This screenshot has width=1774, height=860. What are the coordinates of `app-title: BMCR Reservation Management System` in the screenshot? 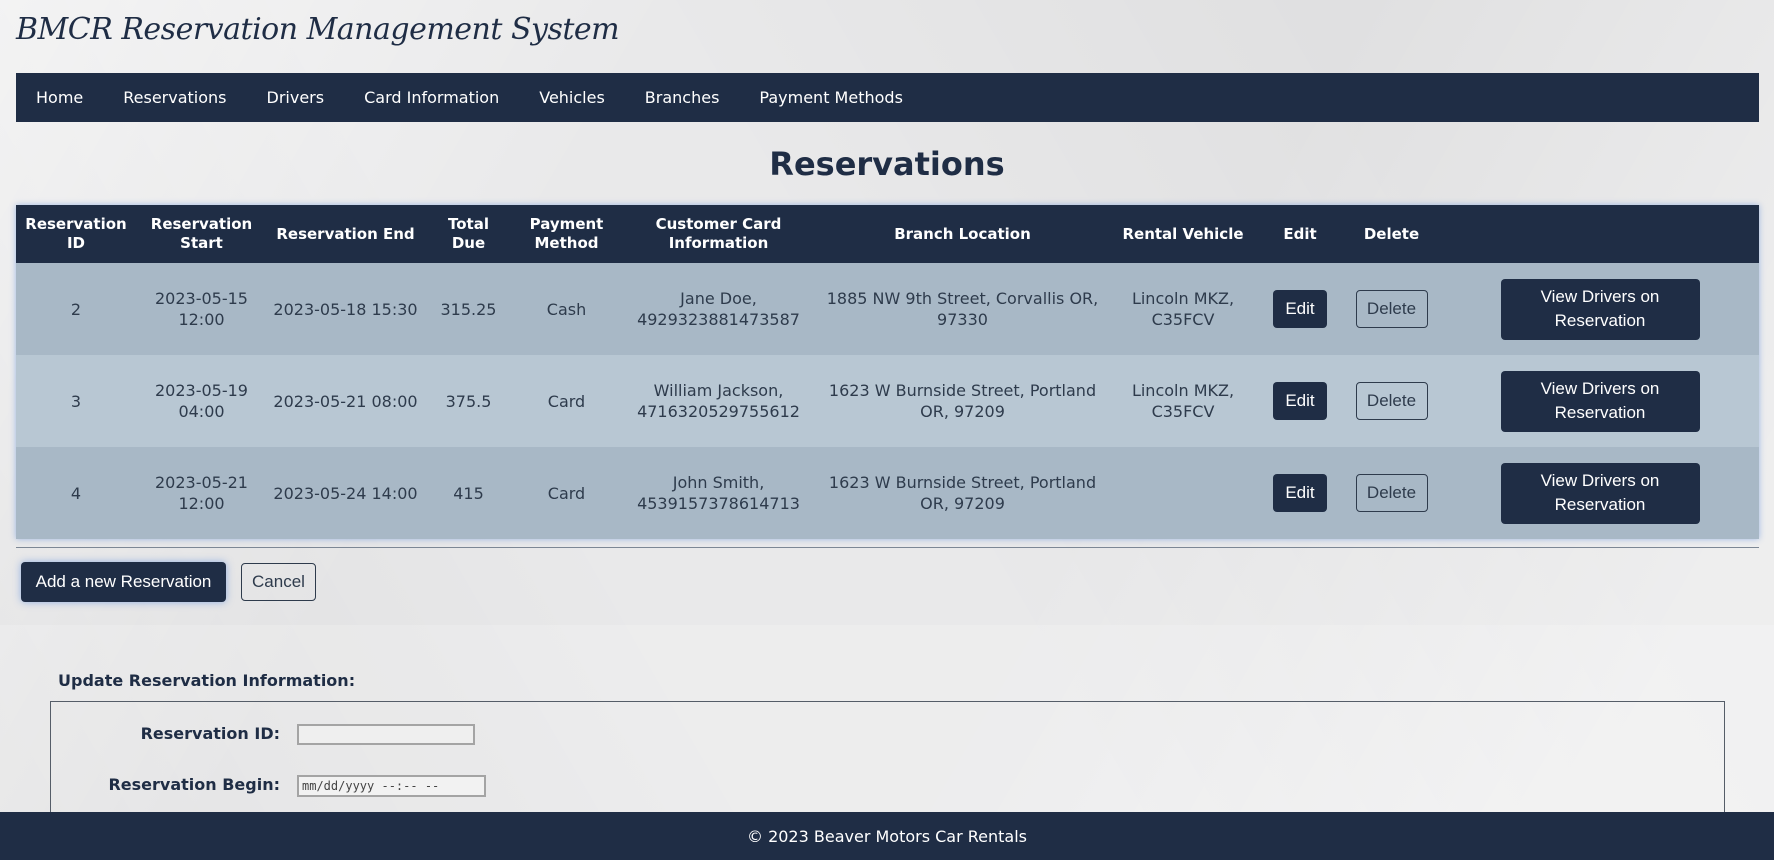 It's located at (318, 29).